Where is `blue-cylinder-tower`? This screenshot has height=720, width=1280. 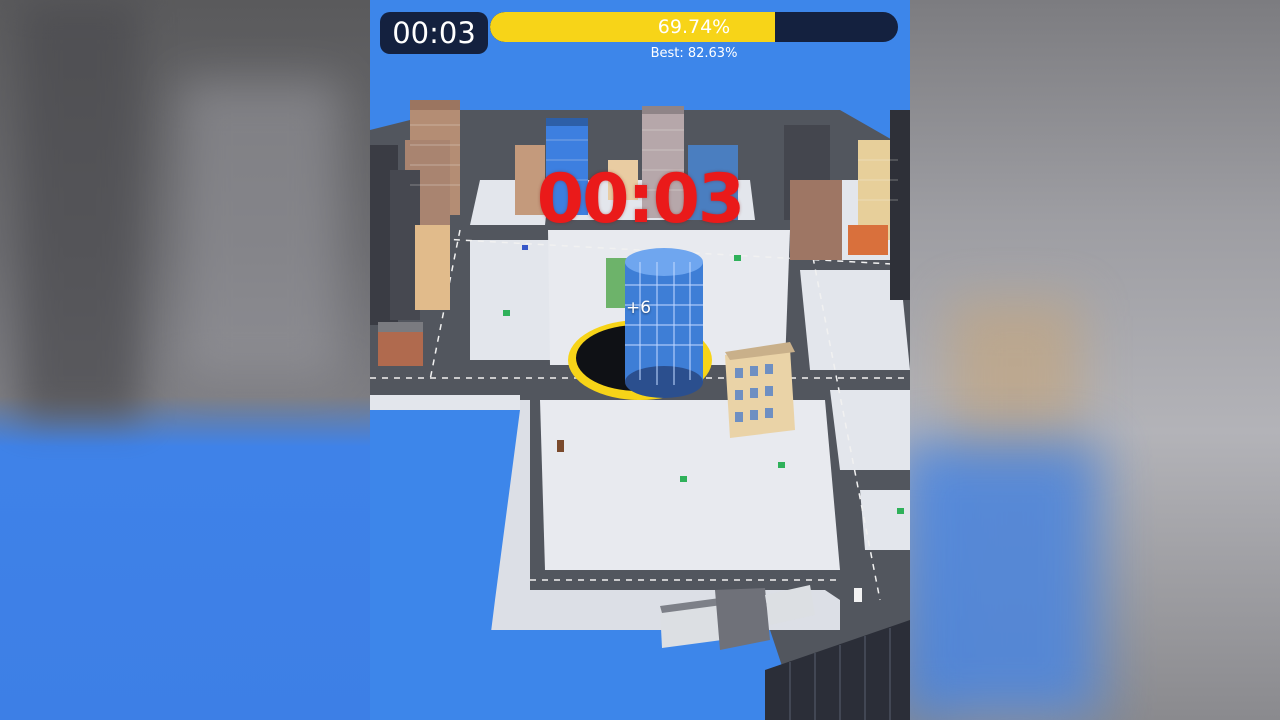
blue-cylinder-tower is located at coordinates (664, 323).